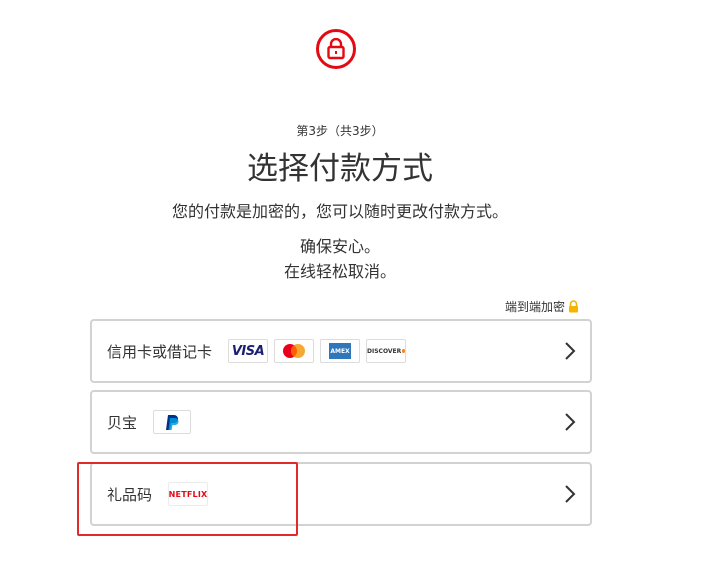 This screenshot has width=706, height=562. Describe the element at coordinates (160, 351) in the screenshot. I see `option-label-card: 信用卡或借记卡` at that location.